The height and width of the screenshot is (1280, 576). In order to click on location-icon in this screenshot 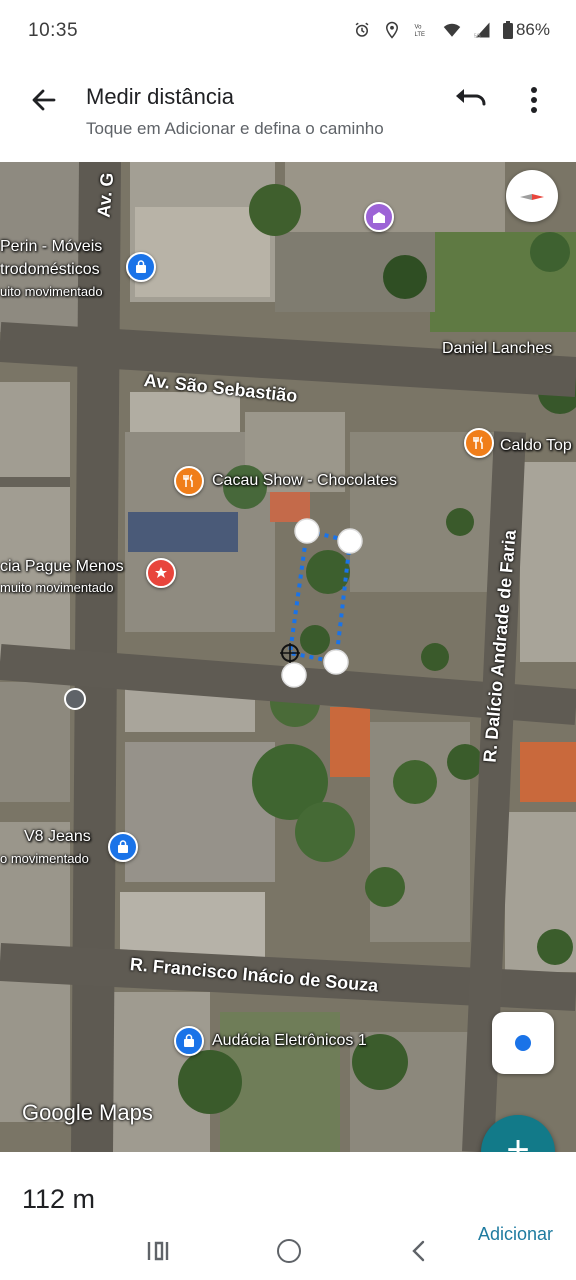, I will do `click(391, 30)`.